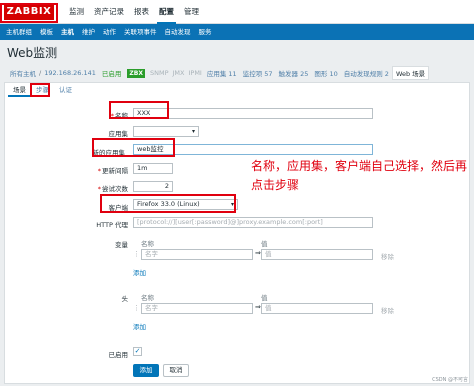  Describe the element at coordinates (450, 380) in the screenshot. I see `watermark: CSDN @不可言` at that location.